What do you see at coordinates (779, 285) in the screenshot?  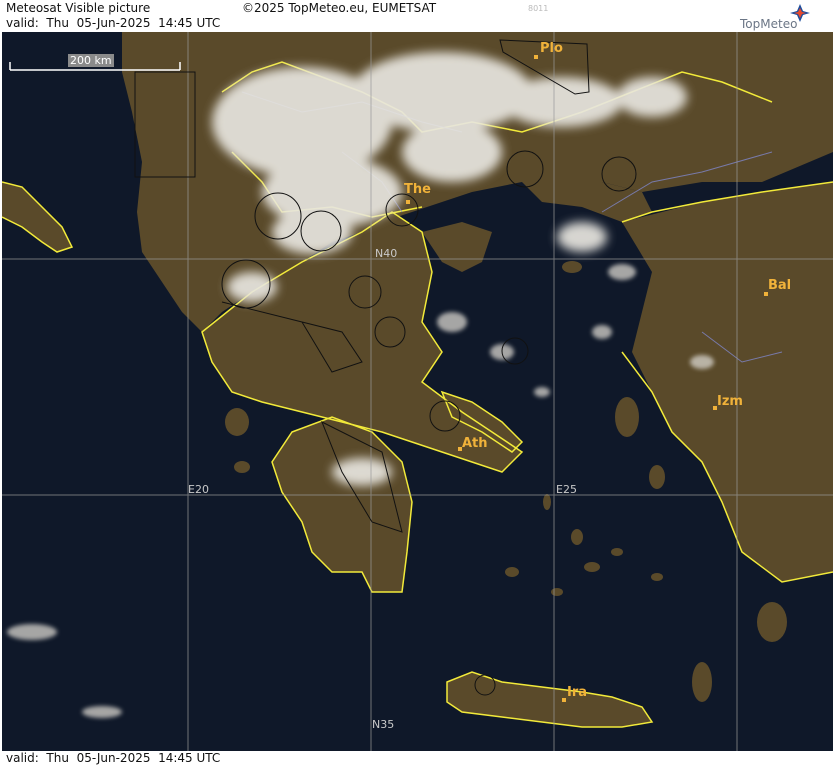 I see `city-bal: Bal` at bounding box center [779, 285].